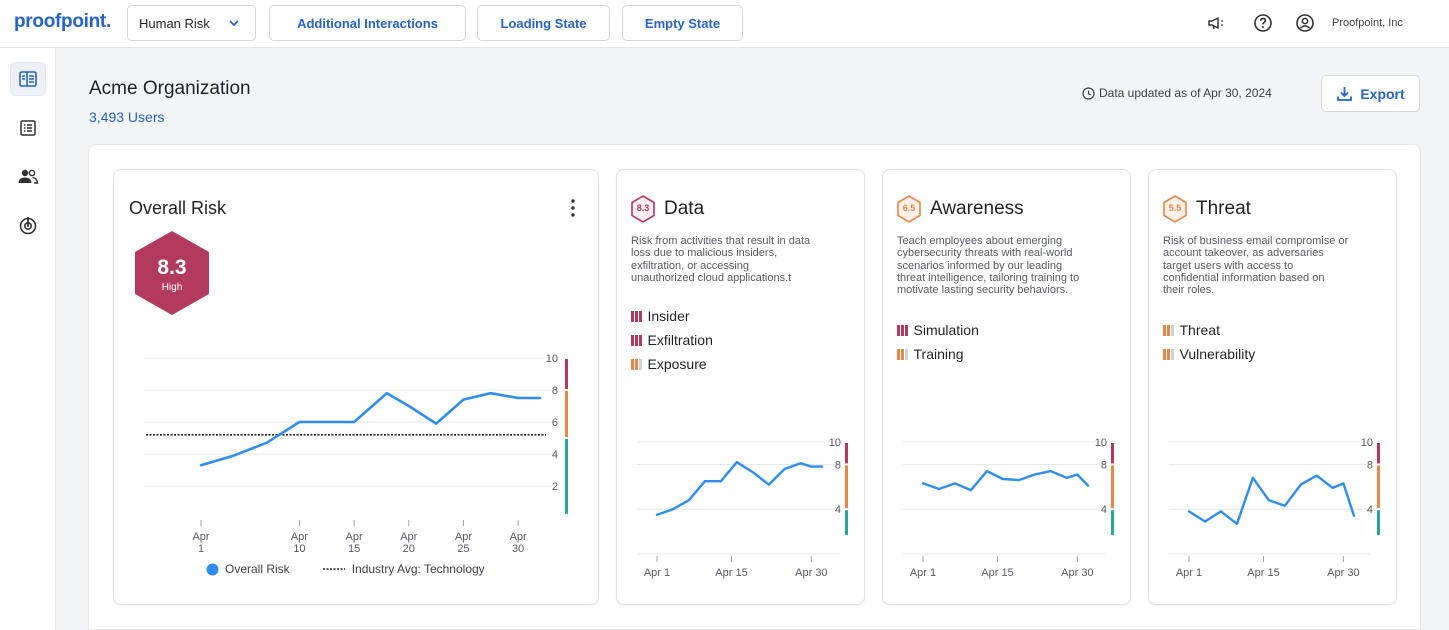 This screenshot has width=1449, height=630. I want to click on overall-risk-title: Overall Risk, so click(178, 208).